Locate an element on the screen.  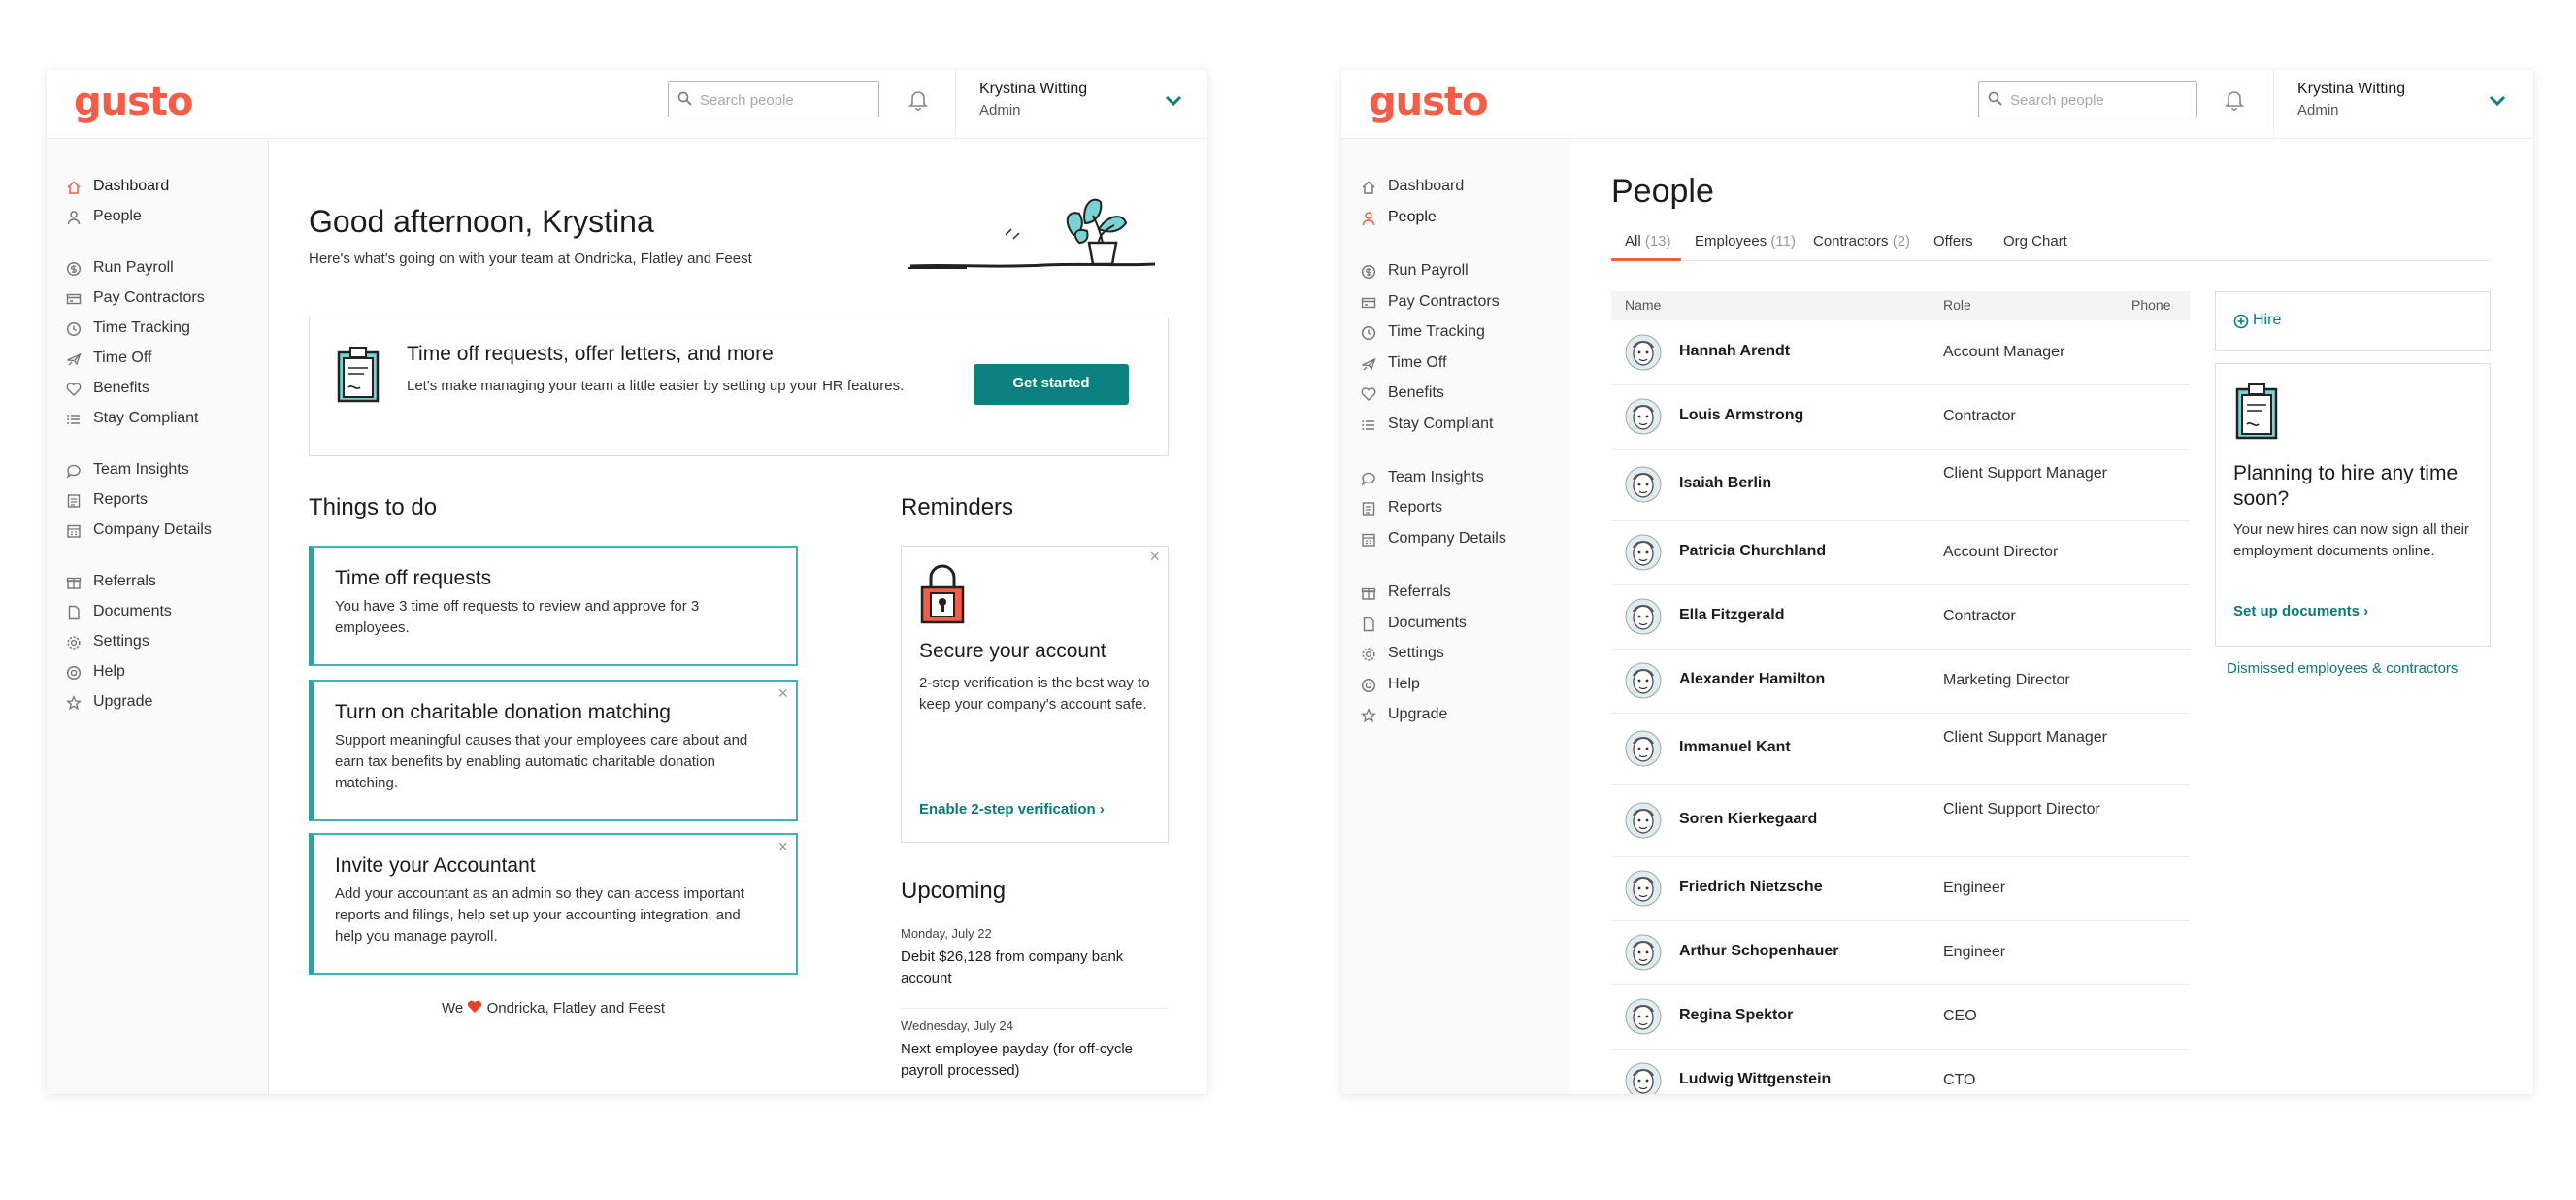
table-row: Hannah Arendt Account Manager is located at coordinates (1900, 352).